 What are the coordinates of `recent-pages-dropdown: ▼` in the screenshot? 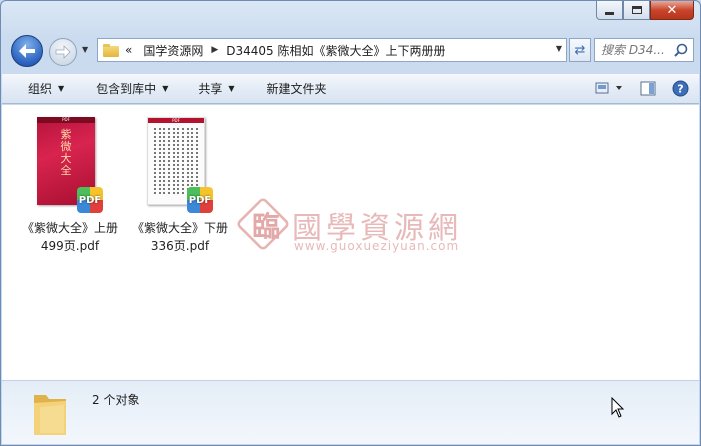 It's located at (85, 49).